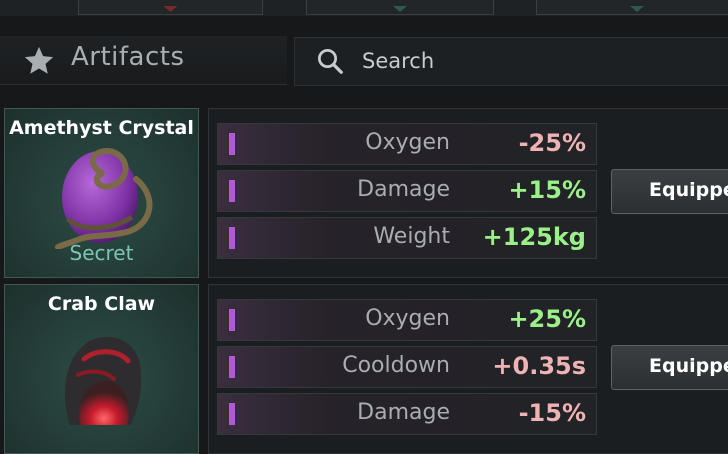 This screenshot has height=454, width=728. I want to click on amethyst-crystal-icon, so click(104, 198).